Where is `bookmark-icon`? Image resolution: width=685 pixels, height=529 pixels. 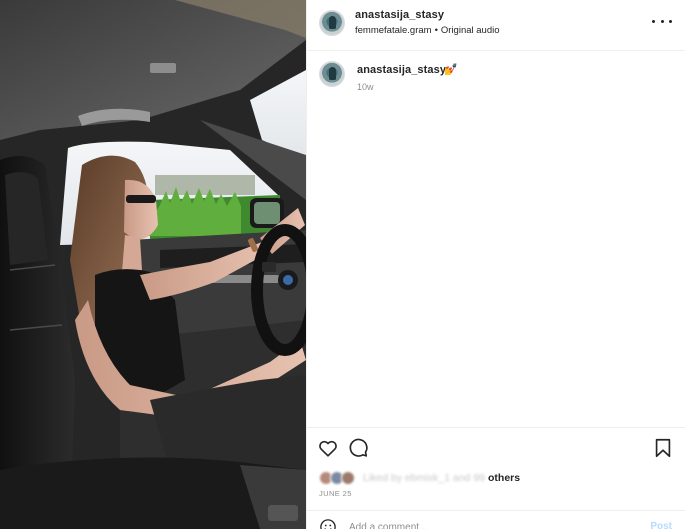 bookmark-icon is located at coordinates (663, 448).